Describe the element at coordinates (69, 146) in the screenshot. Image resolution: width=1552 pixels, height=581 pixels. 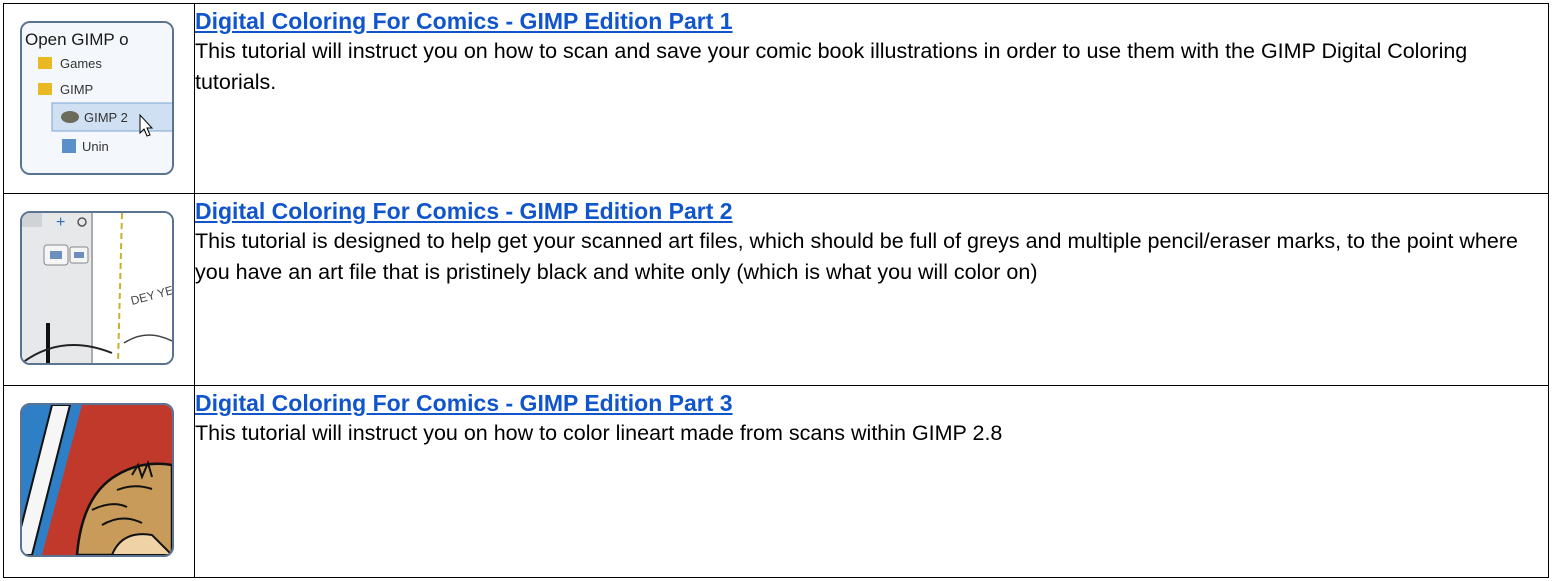
I see `uninstall-icon` at that location.